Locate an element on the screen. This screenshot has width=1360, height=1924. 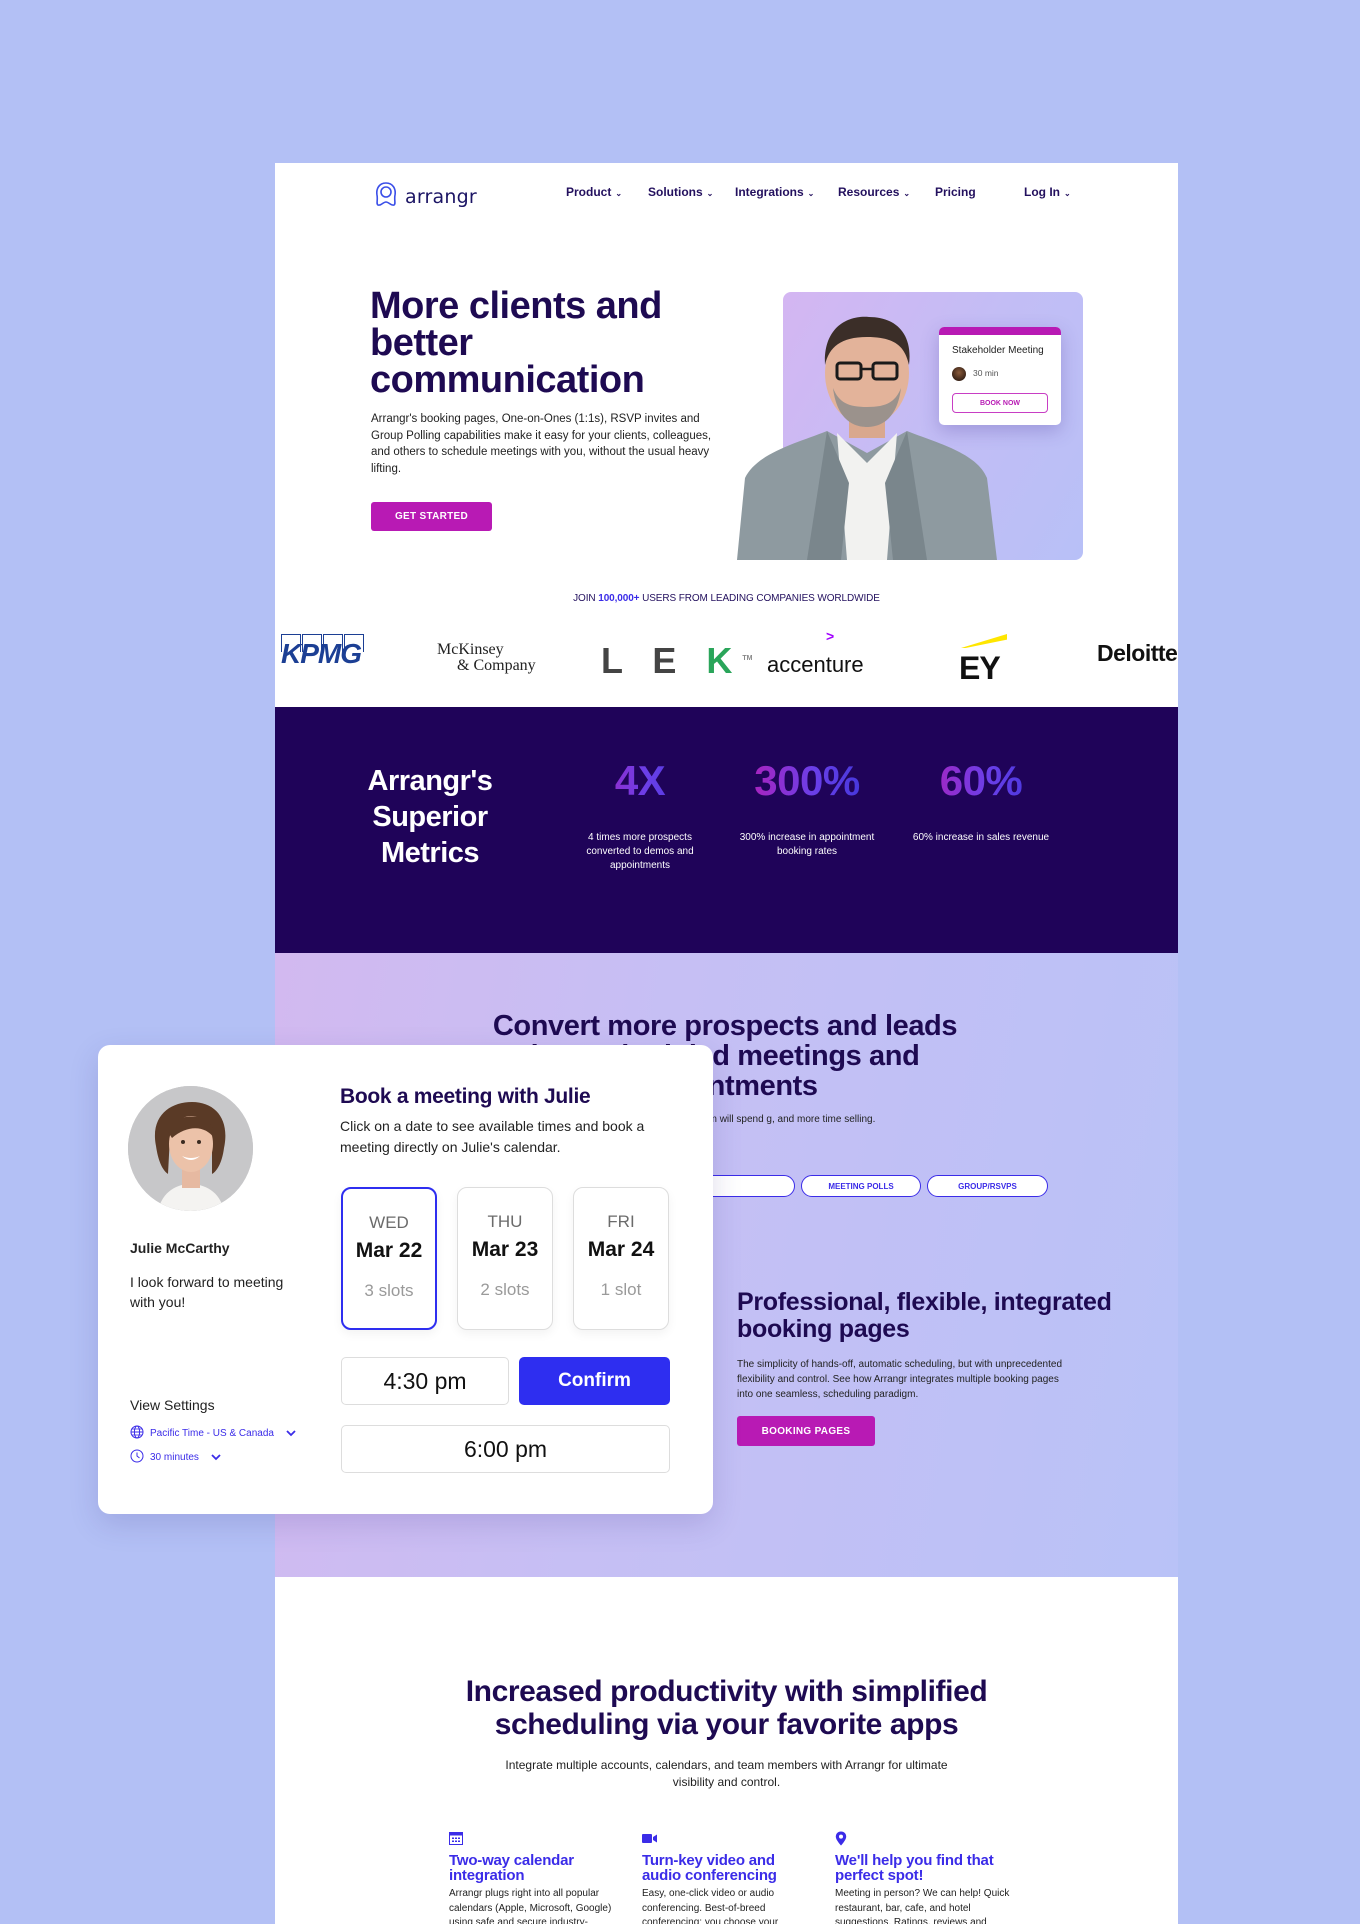
date-label: Mar 23 is located at coordinates (505, 1249).